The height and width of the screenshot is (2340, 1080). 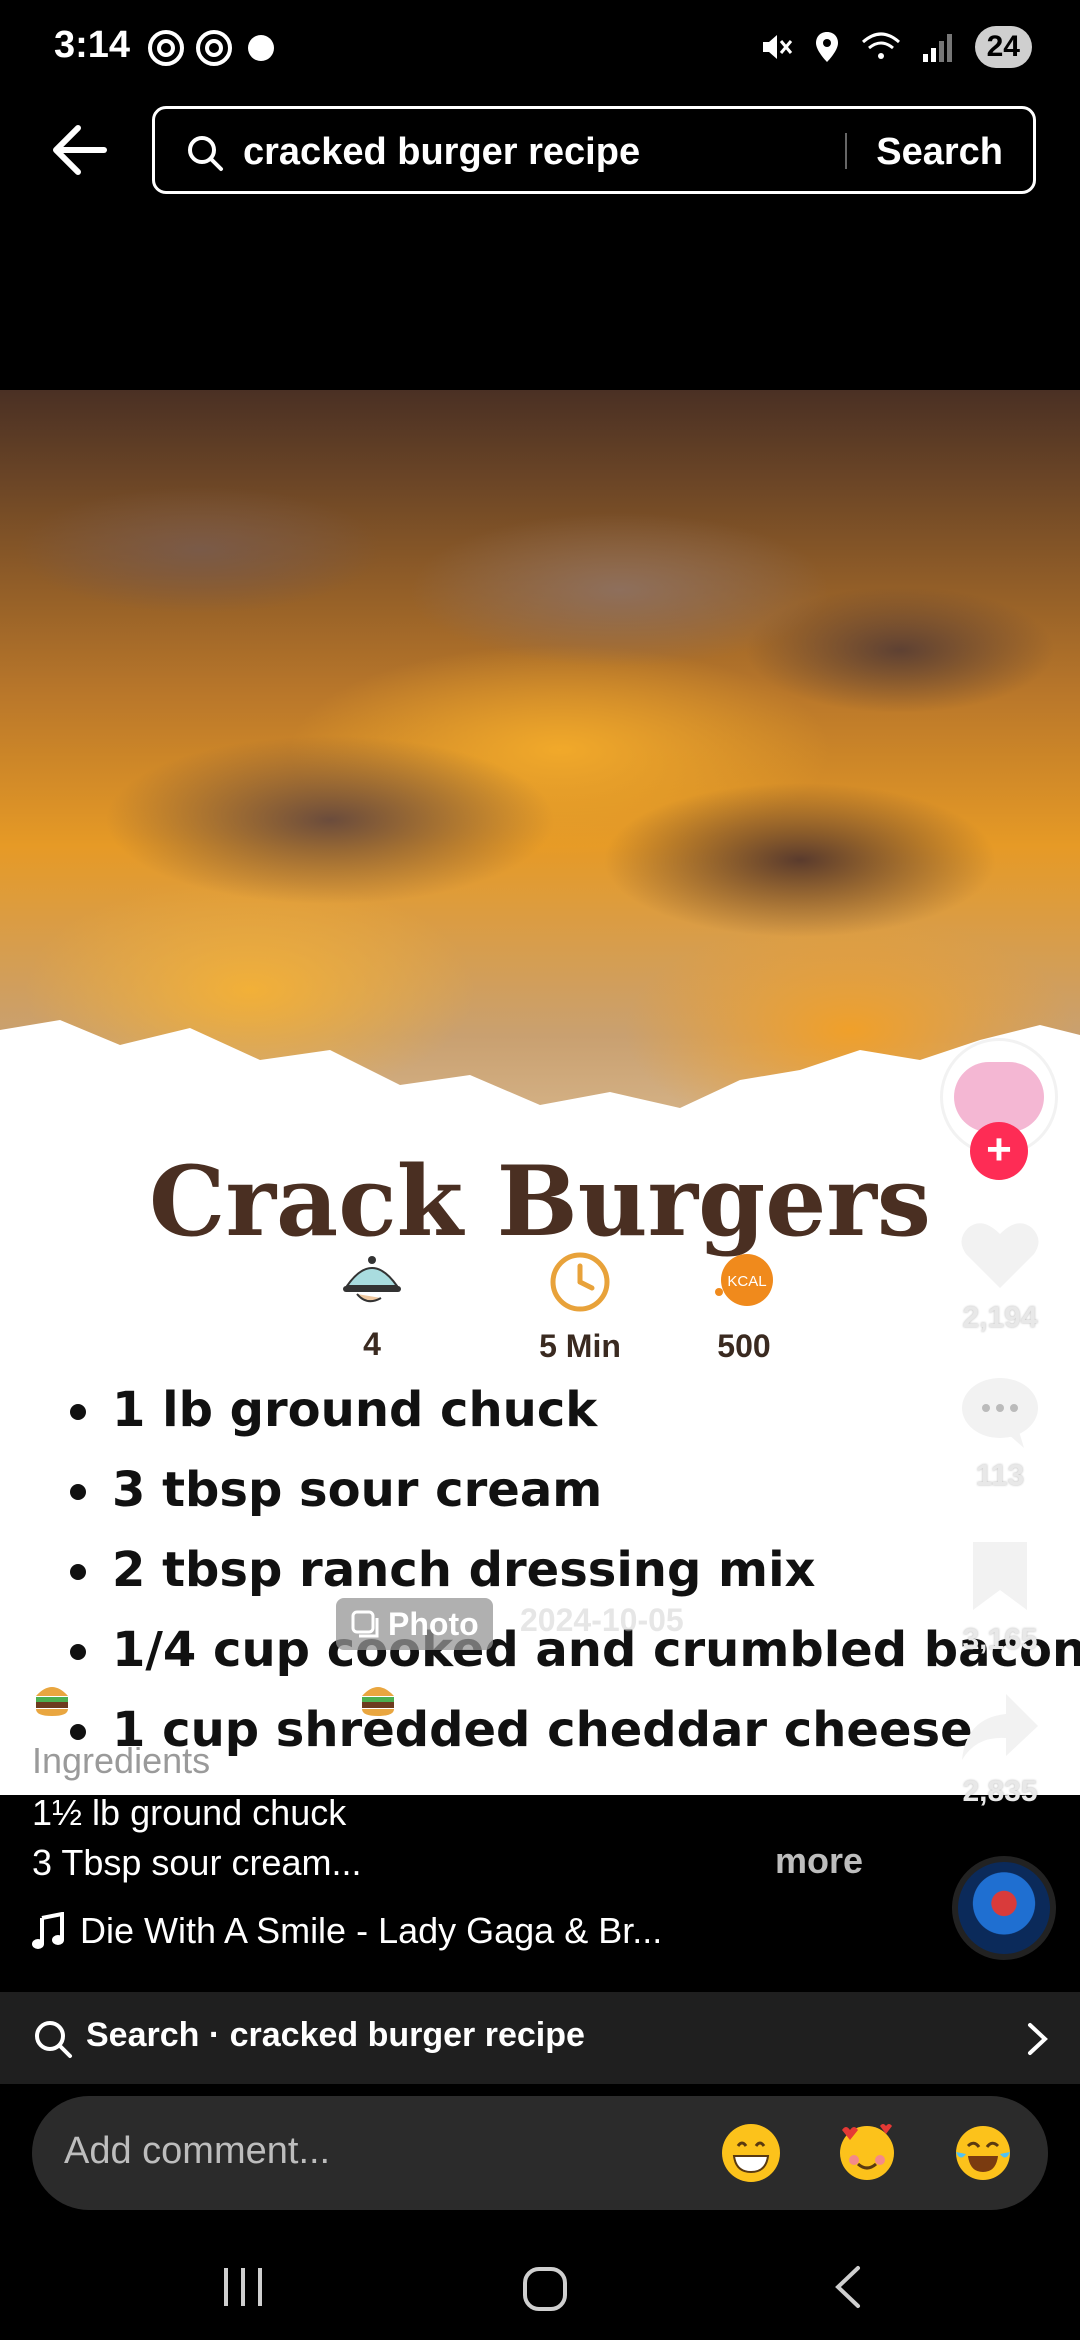 What do you see at coordinates (937, 48) in the screenshot?
I see `signal-icon` at bounding box center [937, 48].